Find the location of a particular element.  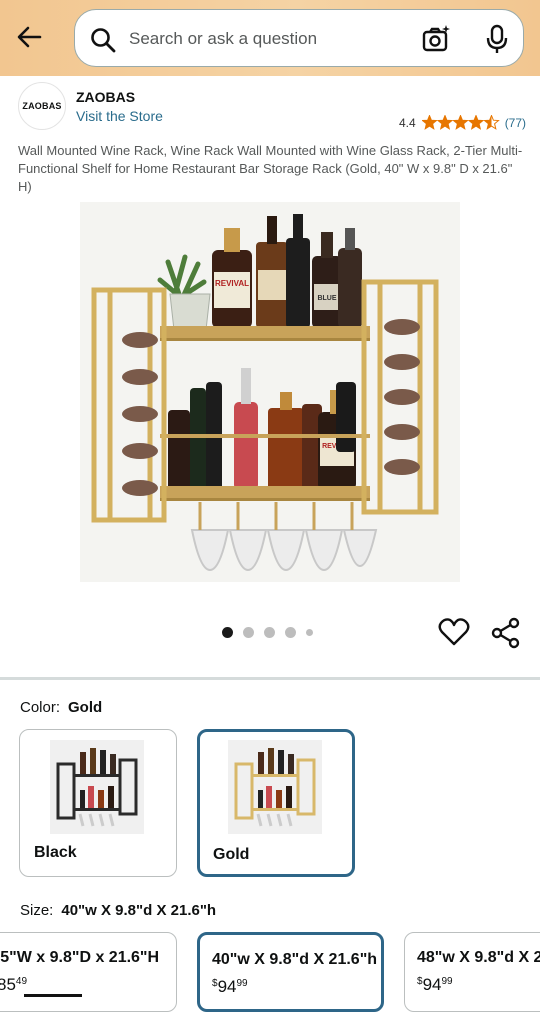

store-logo-text: ZAOBAS is located at coordinates (42, 106).